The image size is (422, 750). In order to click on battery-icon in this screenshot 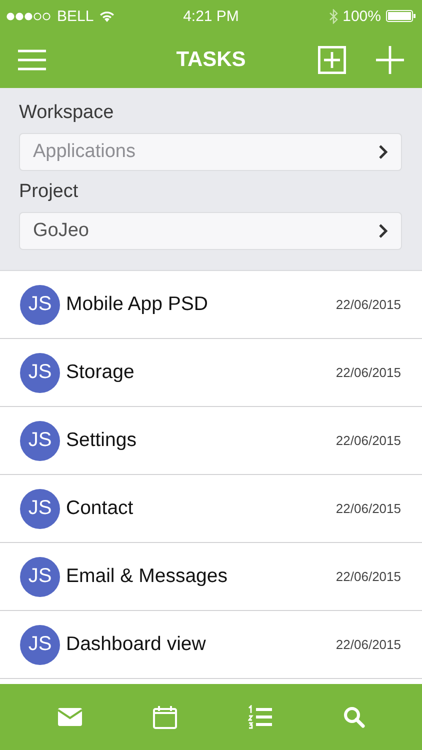, I will do `click(401, 16)`.